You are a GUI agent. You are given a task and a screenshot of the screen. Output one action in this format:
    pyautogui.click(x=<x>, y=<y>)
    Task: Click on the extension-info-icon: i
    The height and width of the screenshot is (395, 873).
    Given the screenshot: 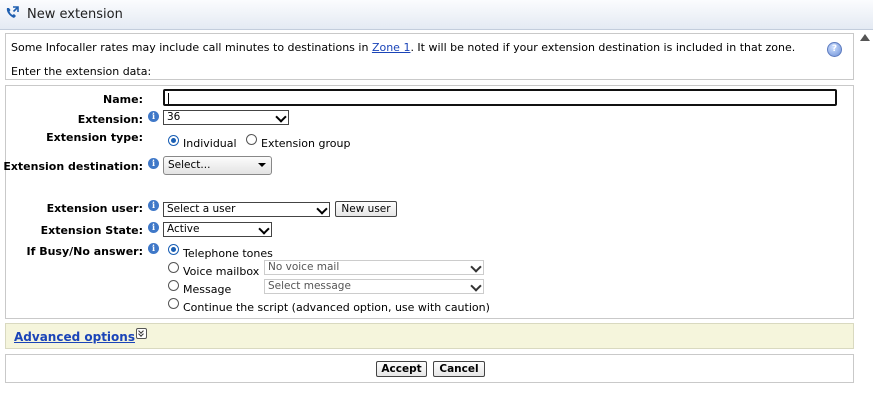 What is the action you would take?
    pyautogui.click(x=153, y=116)
    